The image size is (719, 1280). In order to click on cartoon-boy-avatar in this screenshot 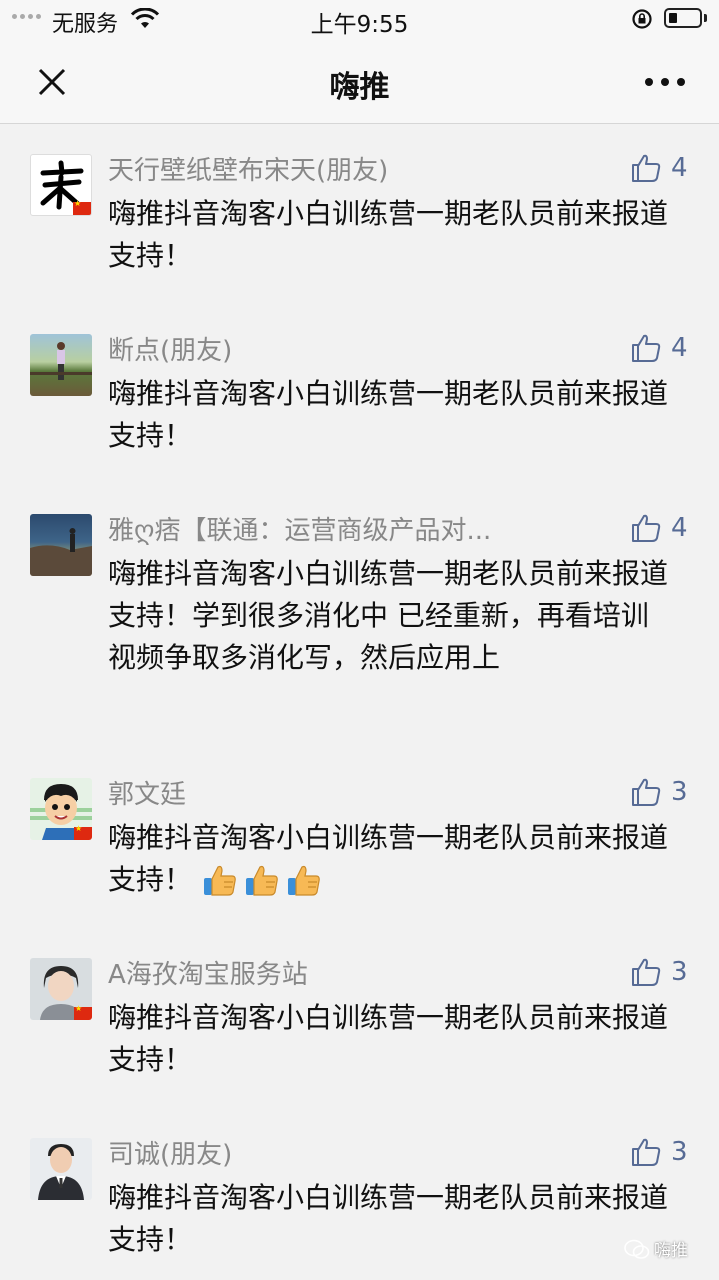, I will do `click(61, 809)`.